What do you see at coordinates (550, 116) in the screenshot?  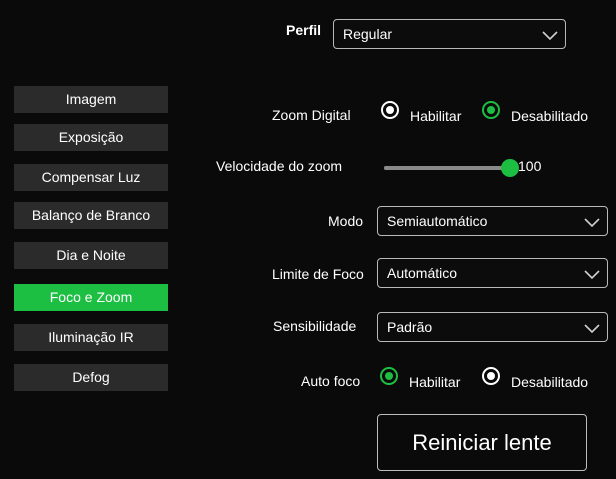 I see `zoom-digital-desabilitado-label: Desabilitado` at bounding box center [550, 116].